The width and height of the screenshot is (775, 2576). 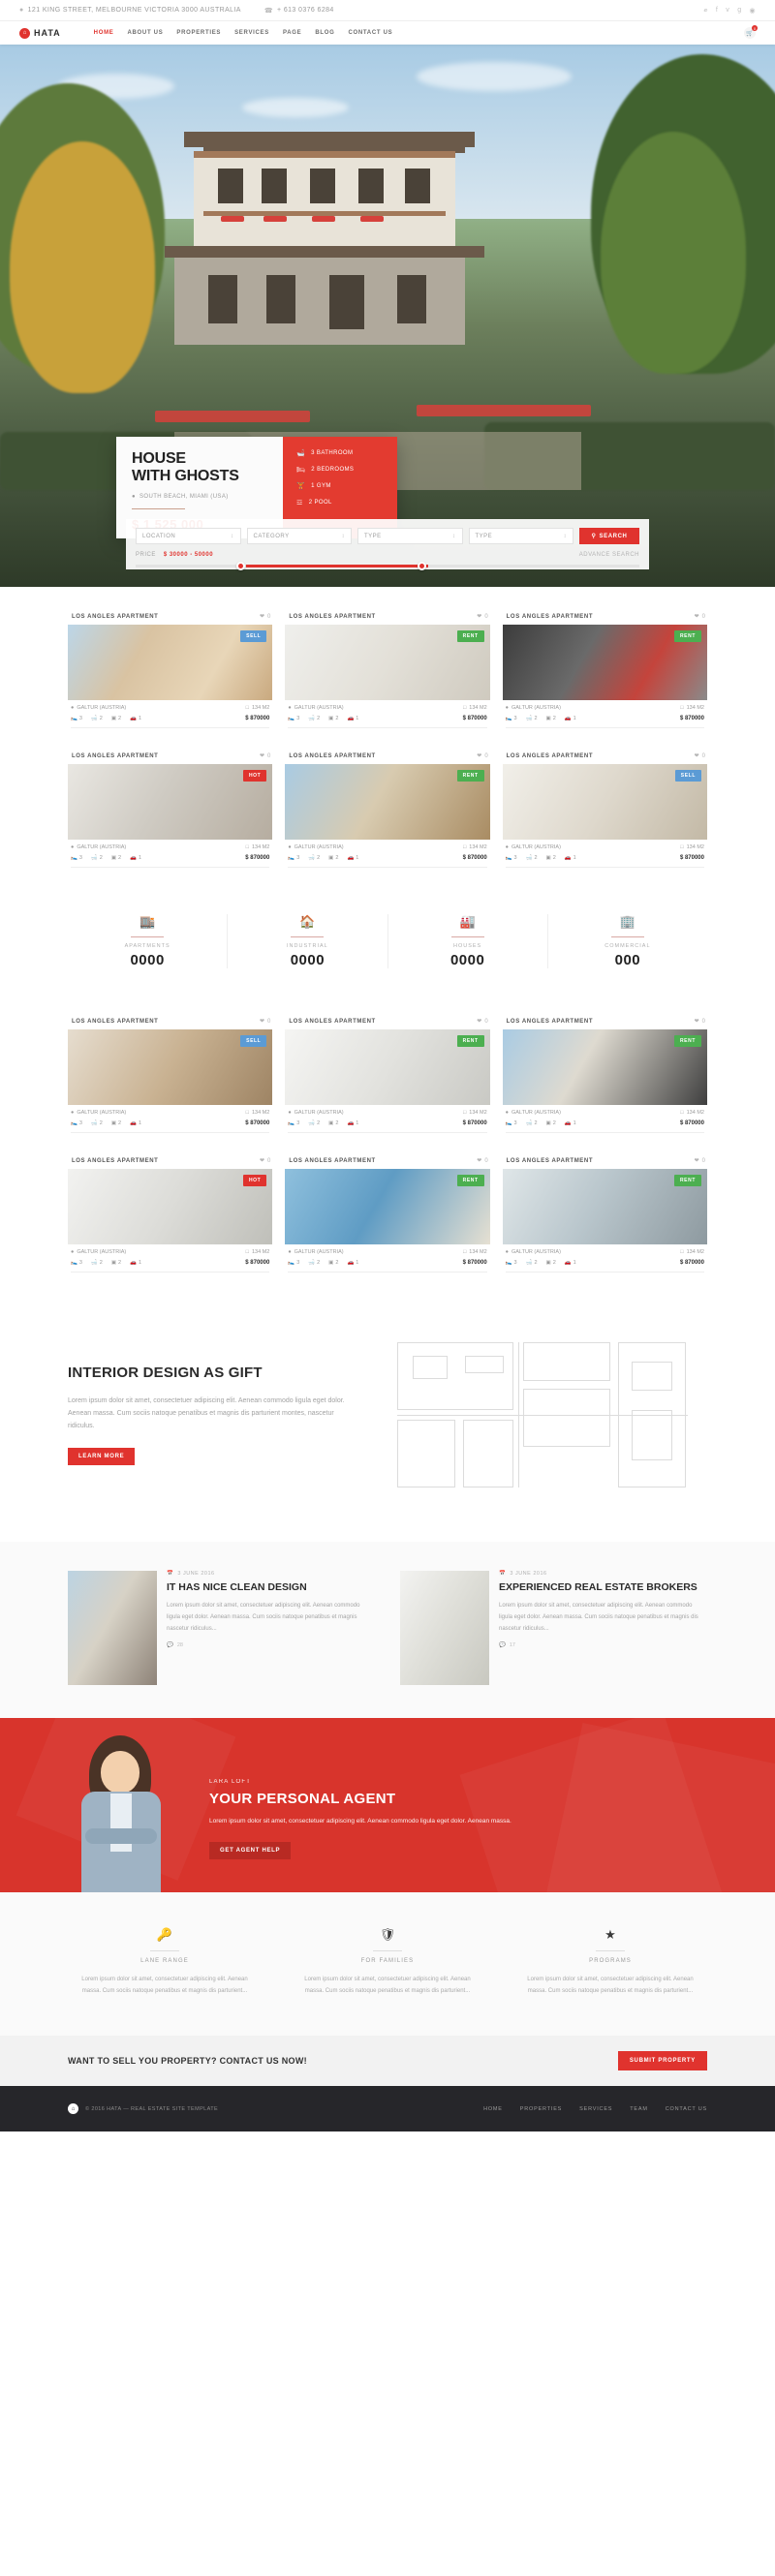 I want to click on site-logo: ⌂ HATA, so click(x=40, y=33).